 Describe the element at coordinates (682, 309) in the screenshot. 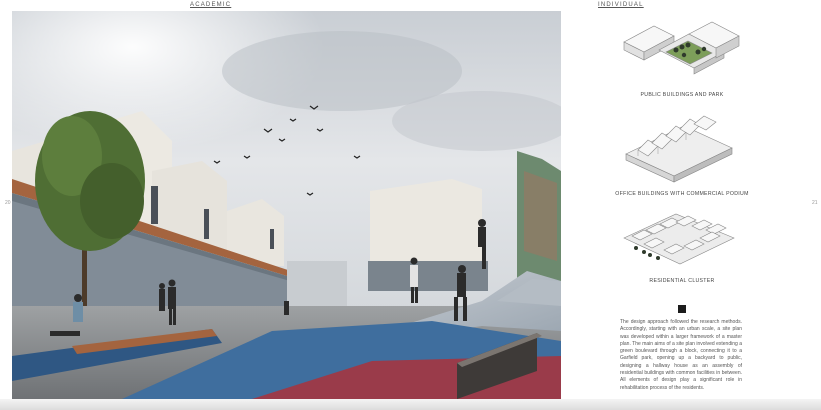

I see `section-marker-square` at that location.